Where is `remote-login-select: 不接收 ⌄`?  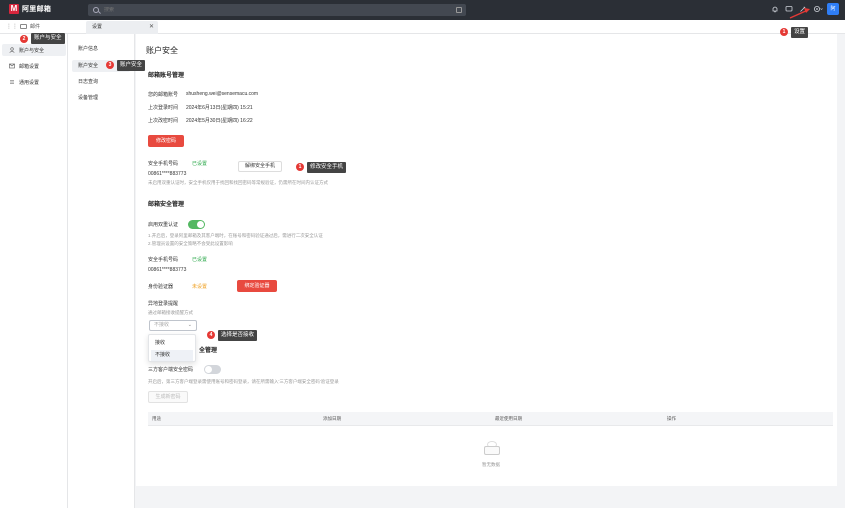 remote-login-select: 不接收 ⌄ is located at coordinates (173, 325).